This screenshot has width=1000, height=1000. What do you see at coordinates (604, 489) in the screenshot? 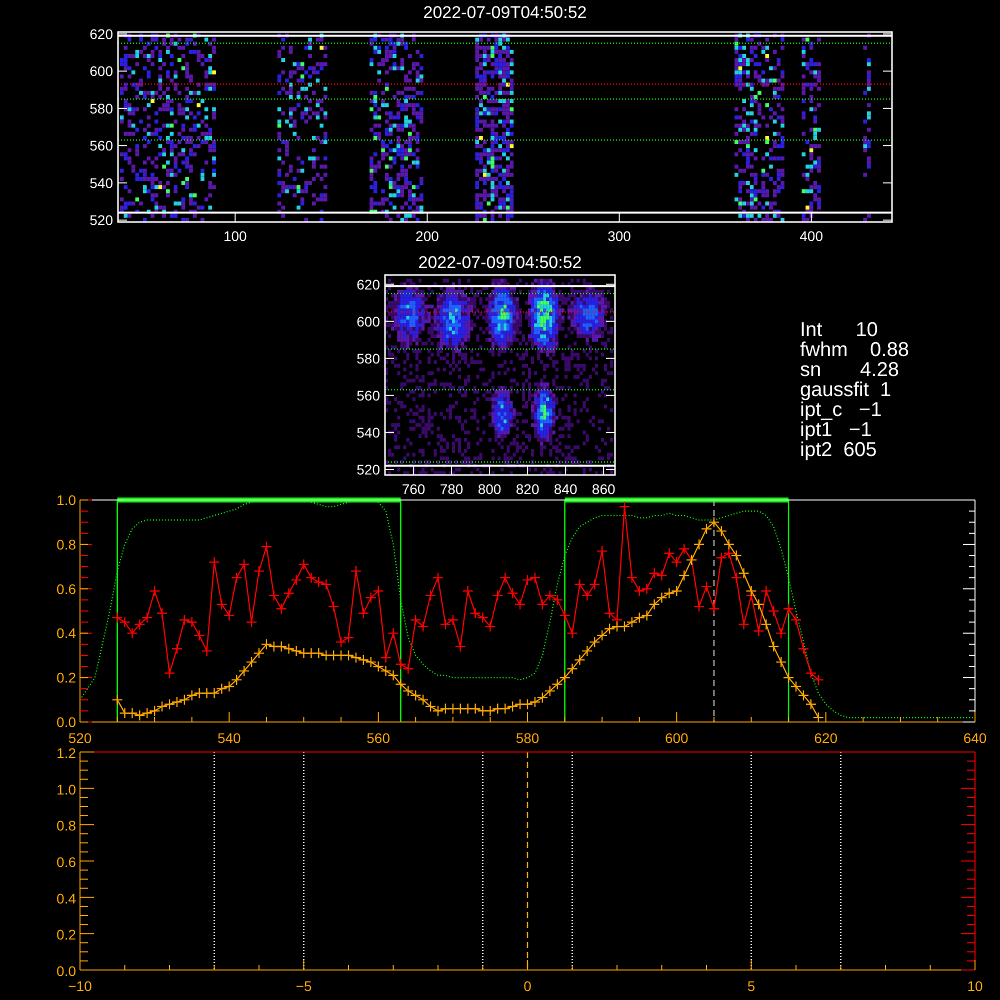
I see `tick-label: 860` at bounding box center [604, 489].